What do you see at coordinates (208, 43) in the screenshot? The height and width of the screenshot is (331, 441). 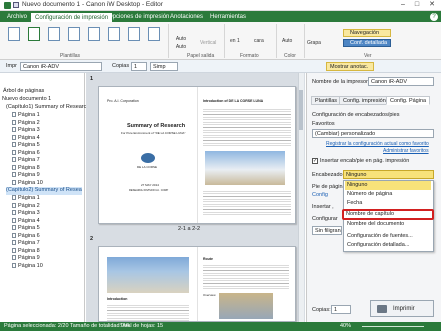 I see `paper-size-sub: Vertical` at bounding box center [208, 43].